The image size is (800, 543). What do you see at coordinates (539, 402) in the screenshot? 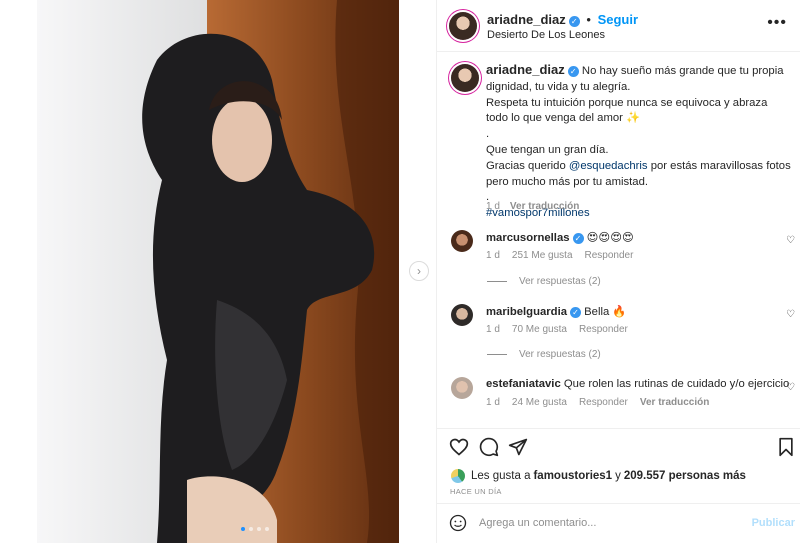
I see `comment-likes: 24 Me gusta` at bounding box center [539, 402].